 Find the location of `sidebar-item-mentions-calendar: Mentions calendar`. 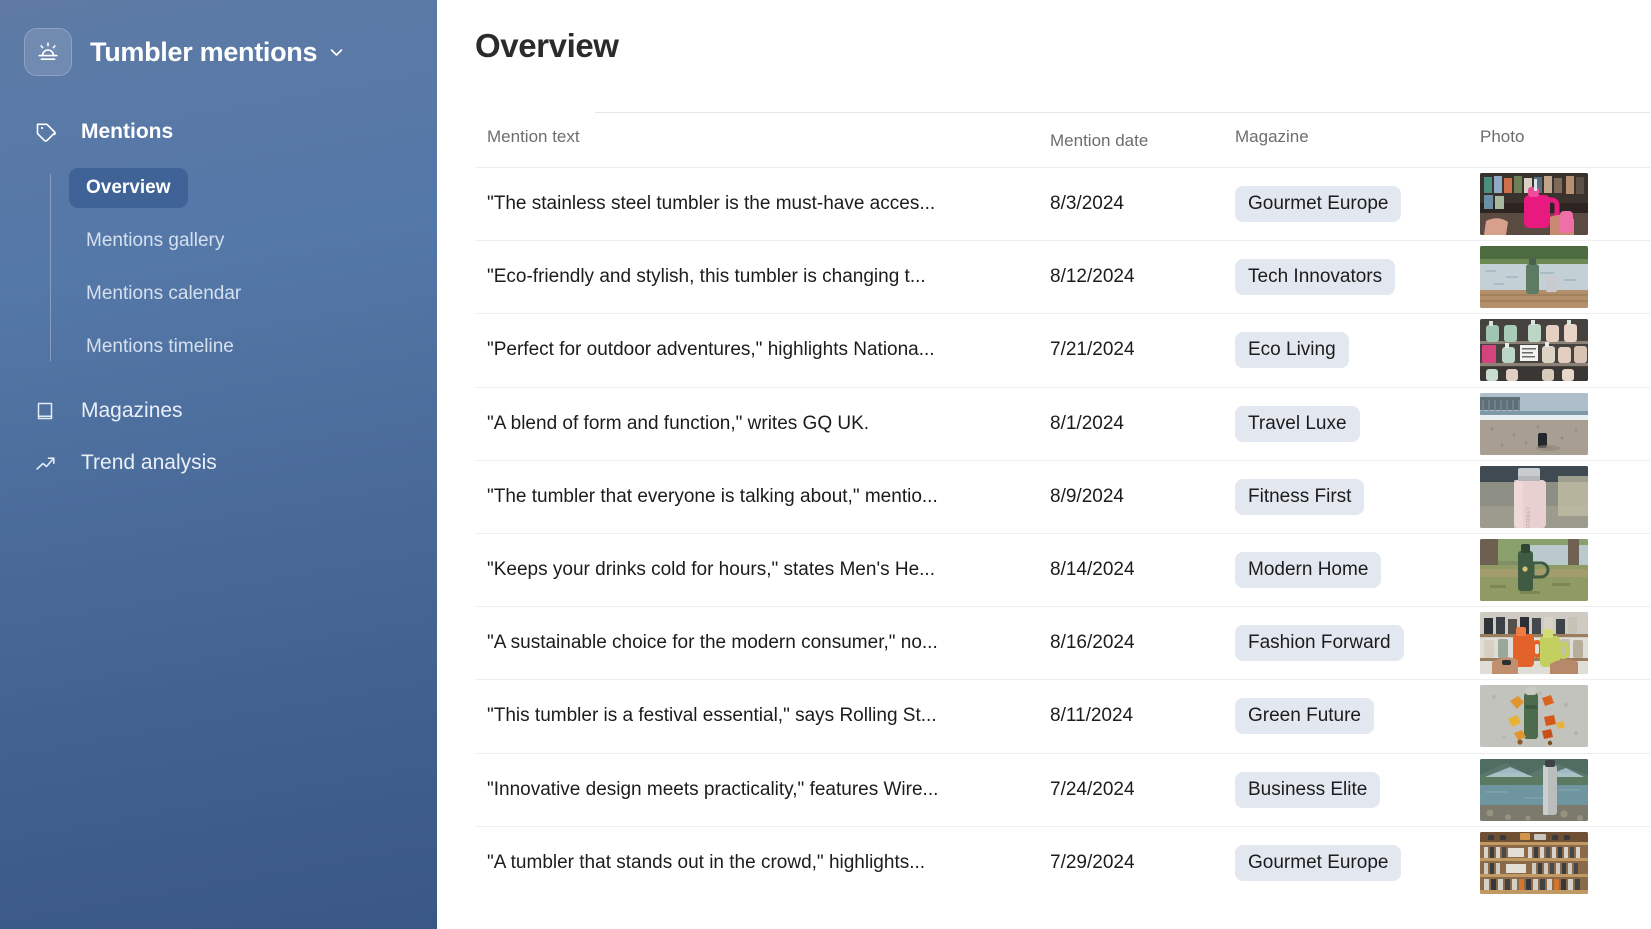

sidebar-item-mentions-calendar: Mentions calendar is located at coordinates (163, 294).